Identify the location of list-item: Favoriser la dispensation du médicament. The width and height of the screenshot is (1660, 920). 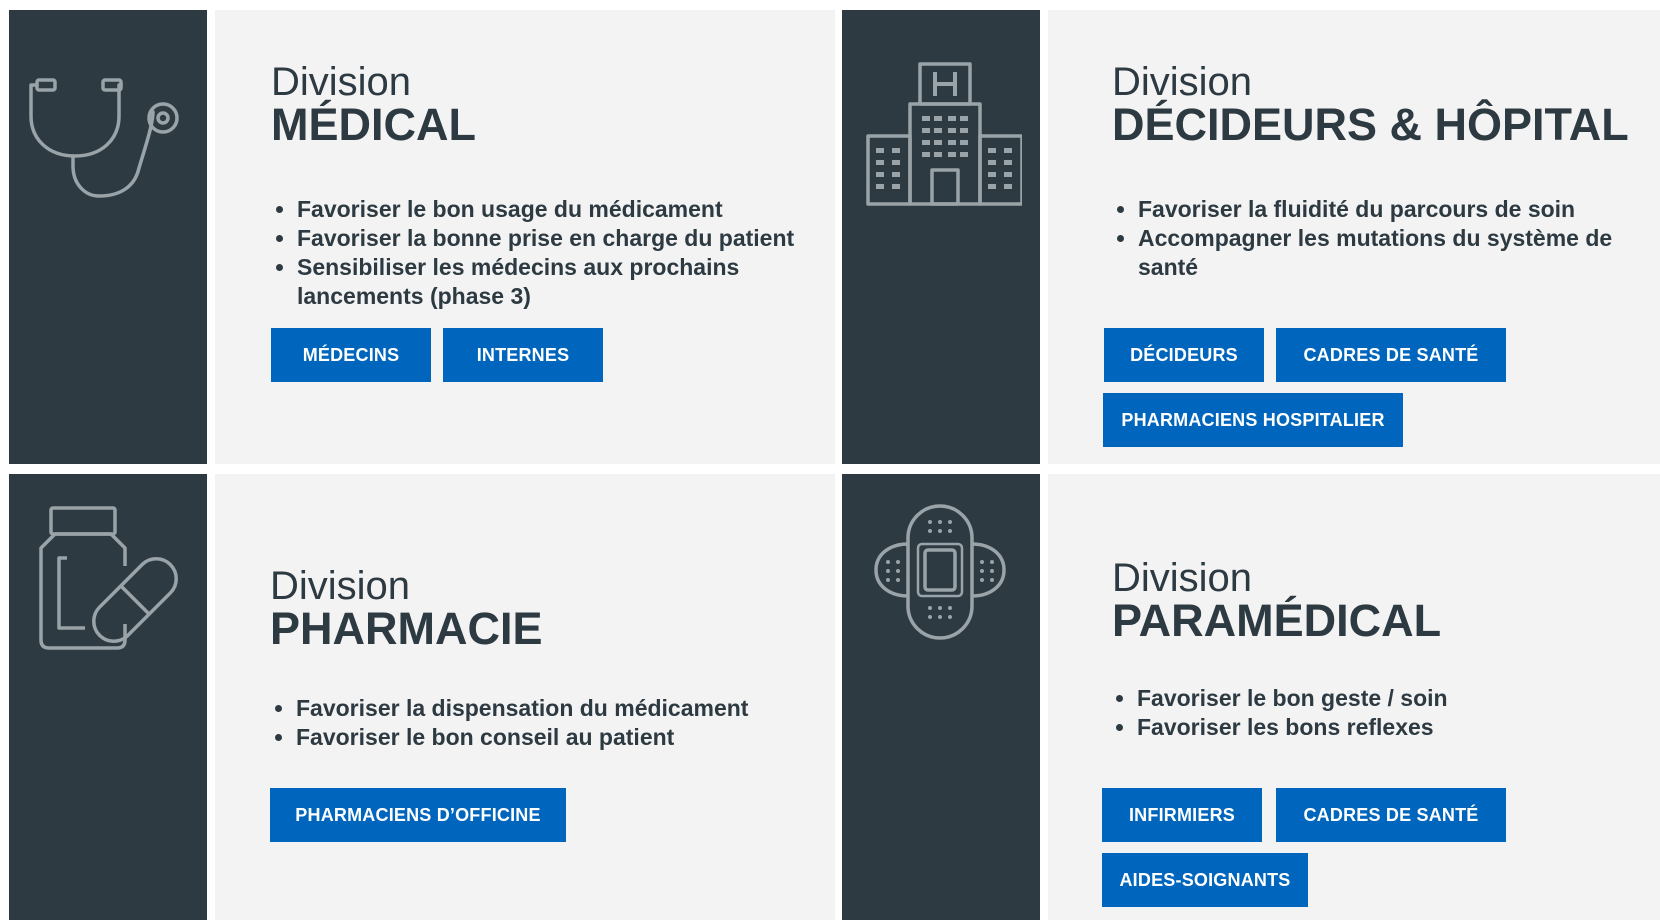
(576, 708).